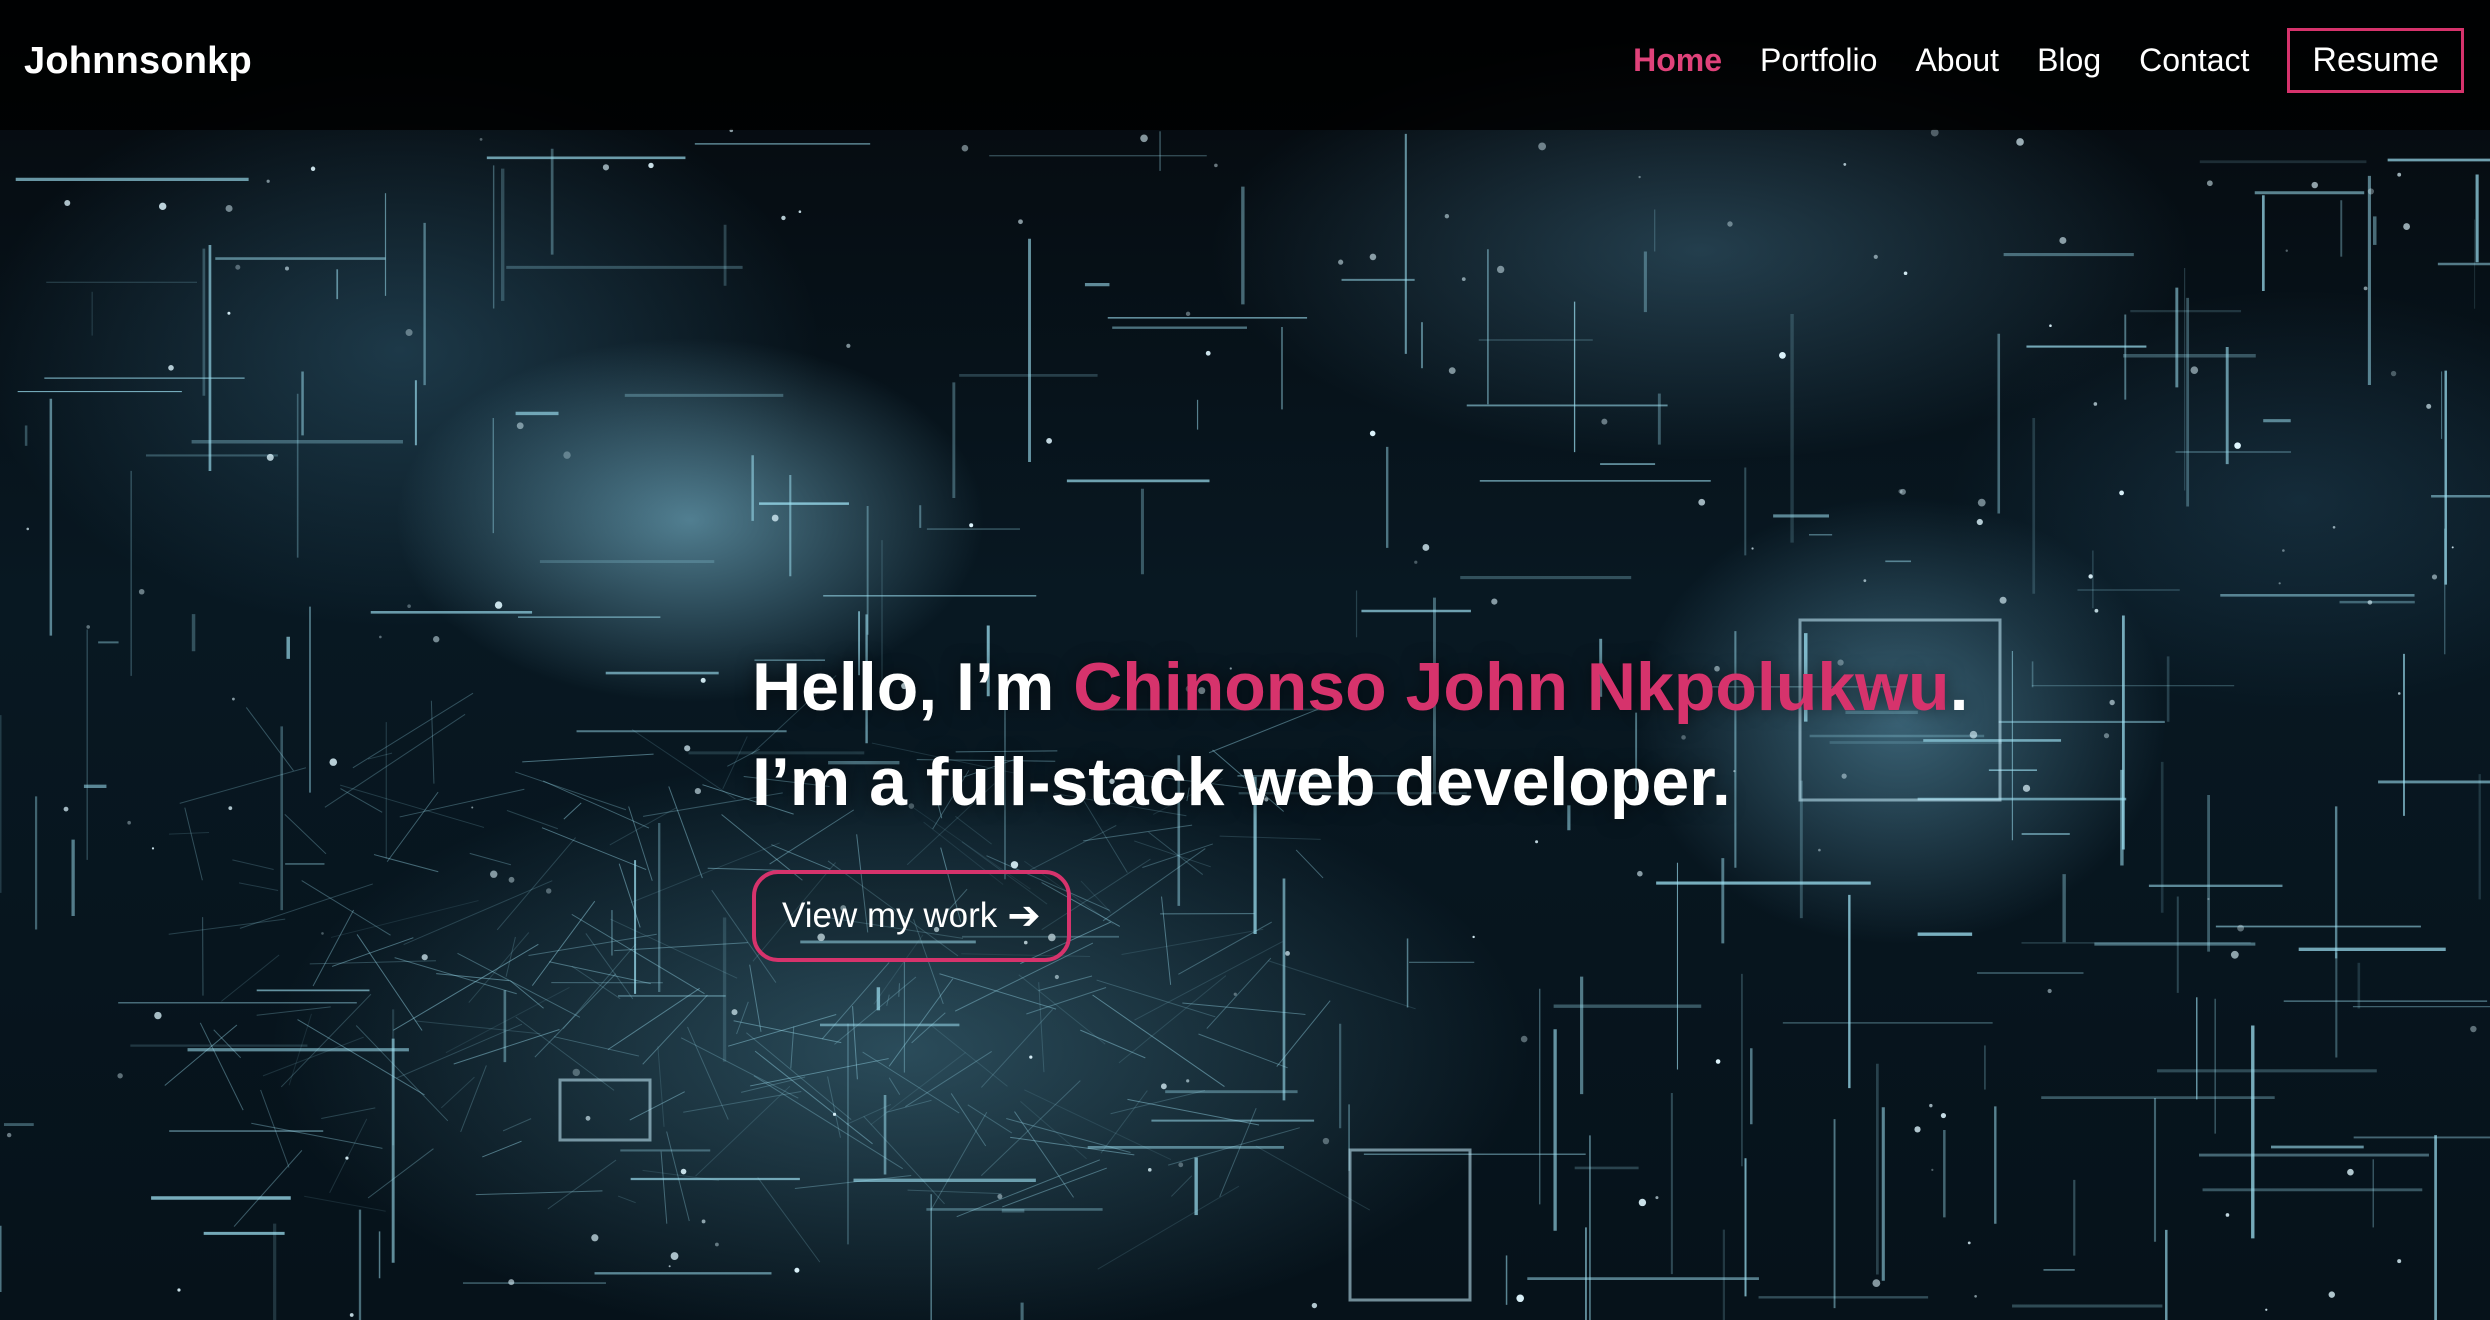  Describe the element at coordinates (1410, 1225) in the screenshot. I see `structure-block` at that location.